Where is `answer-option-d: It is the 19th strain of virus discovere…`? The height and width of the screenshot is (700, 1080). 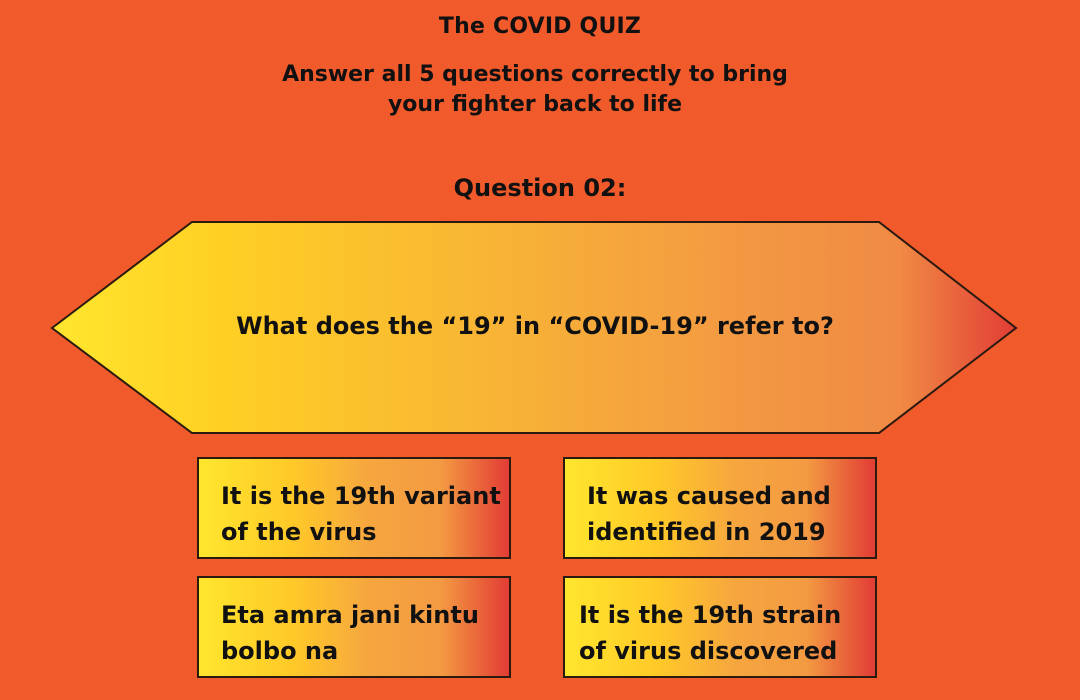 answer-option-d: It is the 19th strain of virus discovere… is located at coordinates (720, 627).